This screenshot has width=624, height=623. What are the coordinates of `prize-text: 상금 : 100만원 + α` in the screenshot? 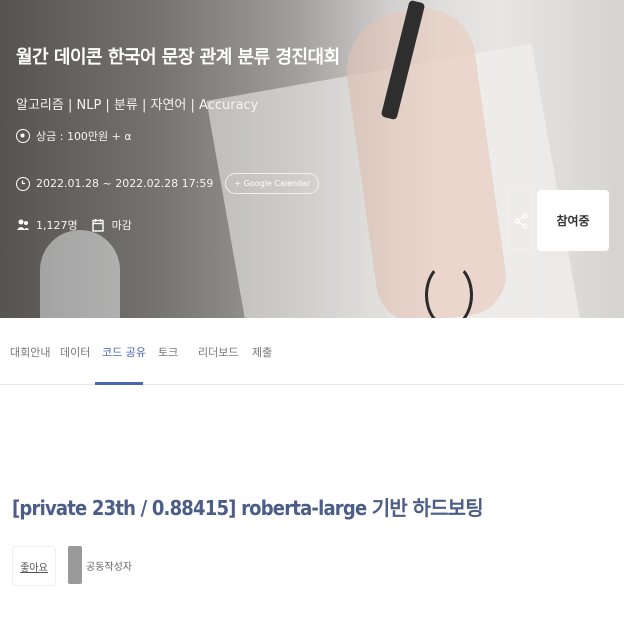 It's located at (84, 136).